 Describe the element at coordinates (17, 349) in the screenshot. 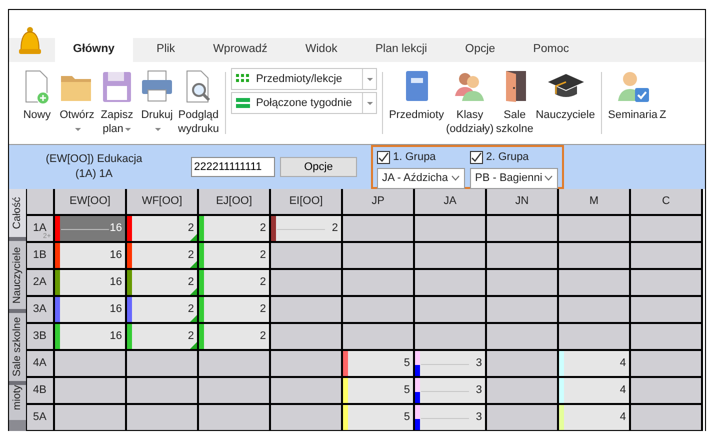

I see `side-tab: Sale szkolne` at that location.